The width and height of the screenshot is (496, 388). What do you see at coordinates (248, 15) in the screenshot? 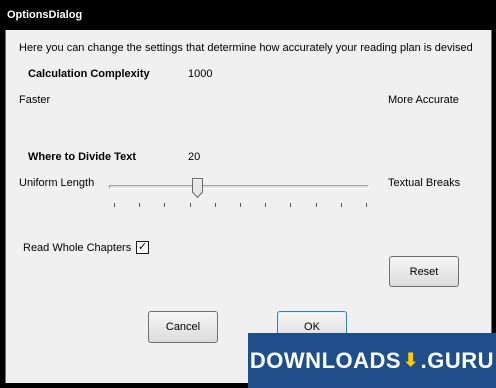
I see `title-bar: OptionsDialog` at bounding box center [248, 15].